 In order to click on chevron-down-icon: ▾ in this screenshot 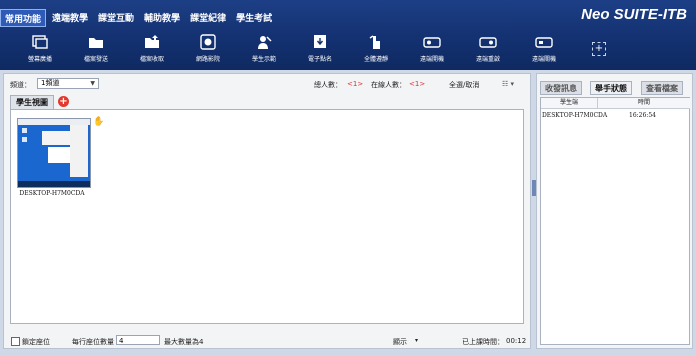, I will do `click(416, 340)`.